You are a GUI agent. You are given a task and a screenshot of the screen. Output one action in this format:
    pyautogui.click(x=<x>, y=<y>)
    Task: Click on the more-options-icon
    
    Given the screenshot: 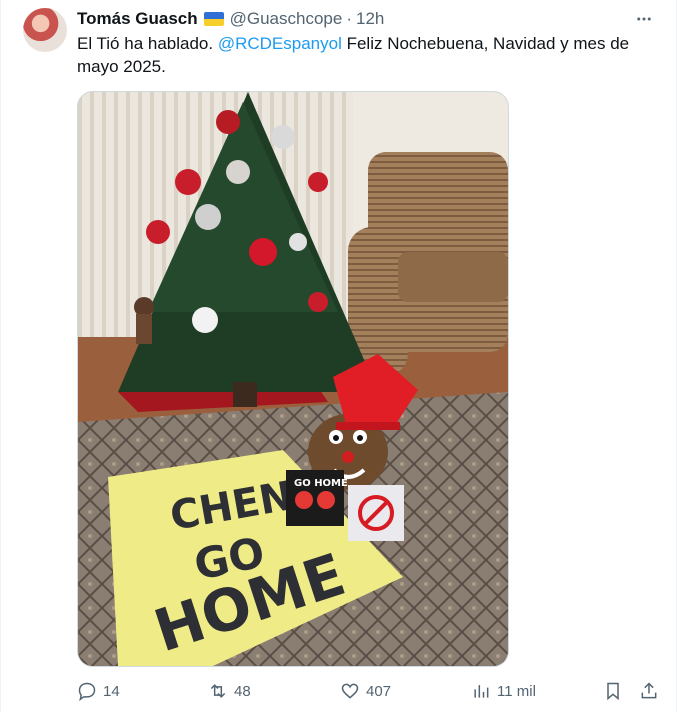 What is the action you would take?
    pyautogui.click(x=644, y=19)
    